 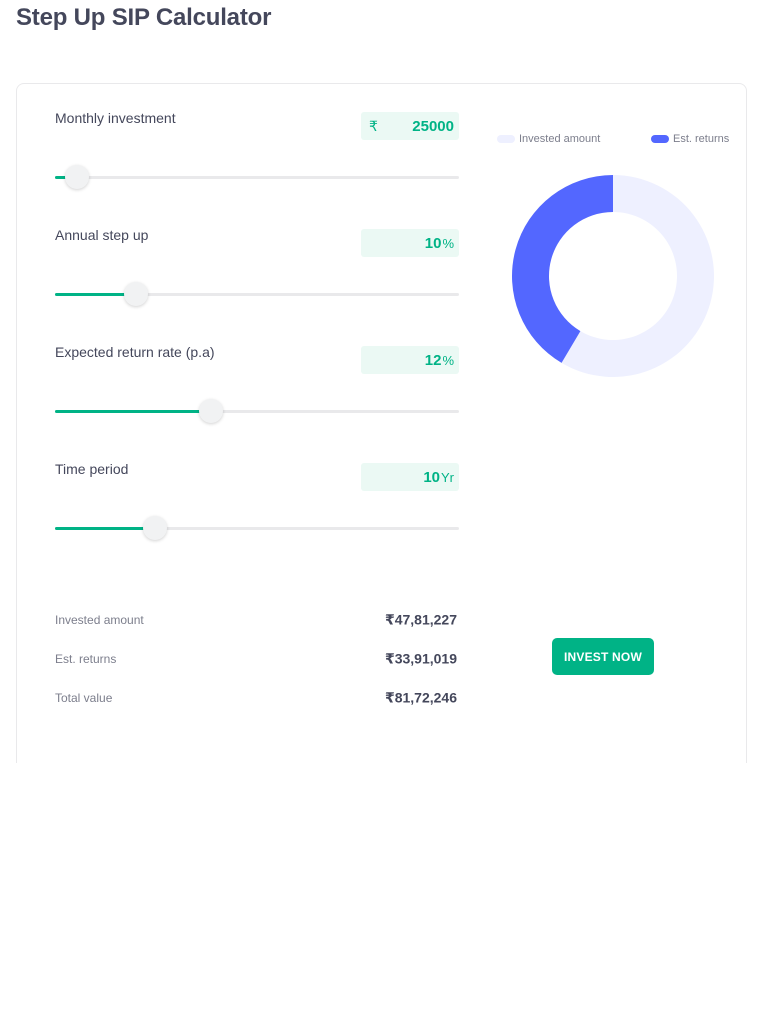 I want to click on summary-total-label: Total value, so click(x=84, y=698).